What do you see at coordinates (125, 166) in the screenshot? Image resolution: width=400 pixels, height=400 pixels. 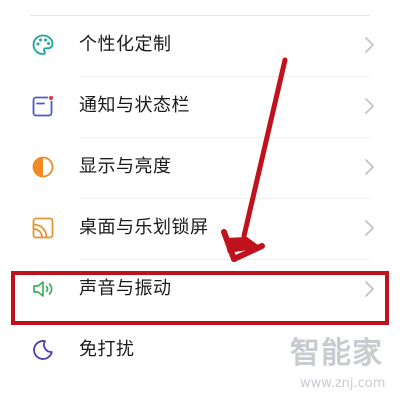 I see `settings-item-label: 显示与亮度` at bounding box center [125, 166].